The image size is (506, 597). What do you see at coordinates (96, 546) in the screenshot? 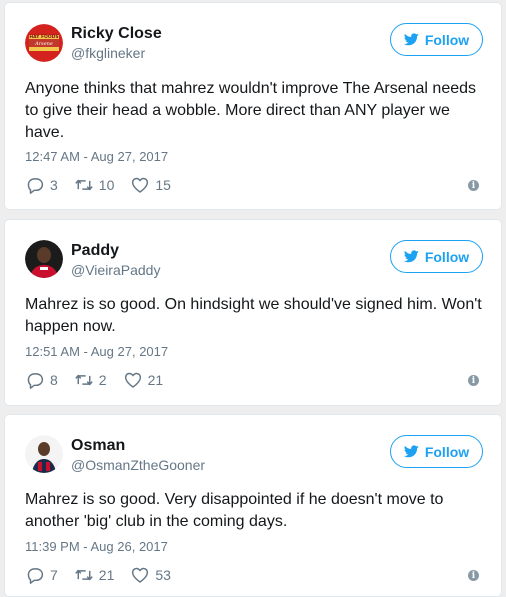
I see `tweet-timestamp: 11:39 PM - Aug 26, 2017` at bounding box center [96, 546].